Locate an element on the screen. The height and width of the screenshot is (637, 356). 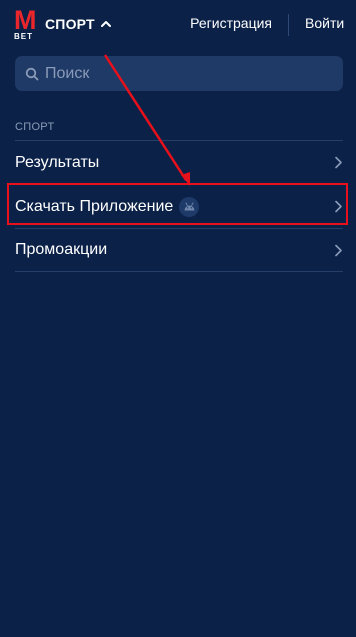
menu-item-download-app: Скачать Приложение is located at coordinates (179, 206).